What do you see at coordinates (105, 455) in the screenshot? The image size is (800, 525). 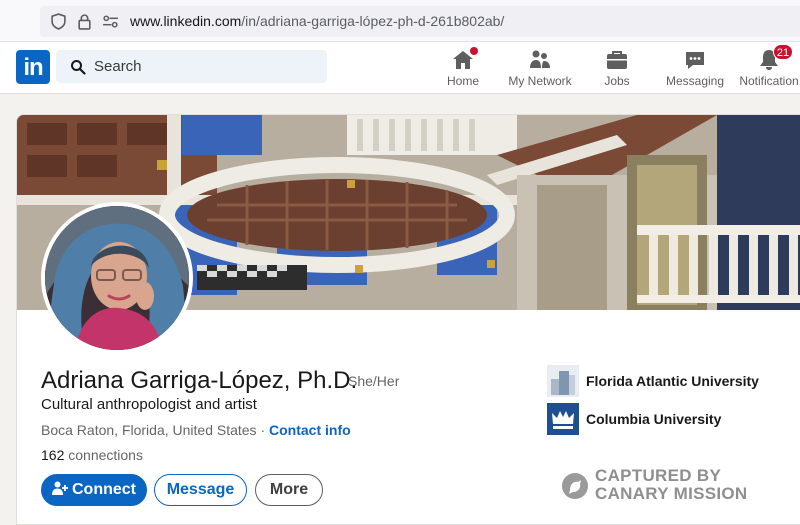 I see `connections-label: connections` at bounding box center [105, 455].